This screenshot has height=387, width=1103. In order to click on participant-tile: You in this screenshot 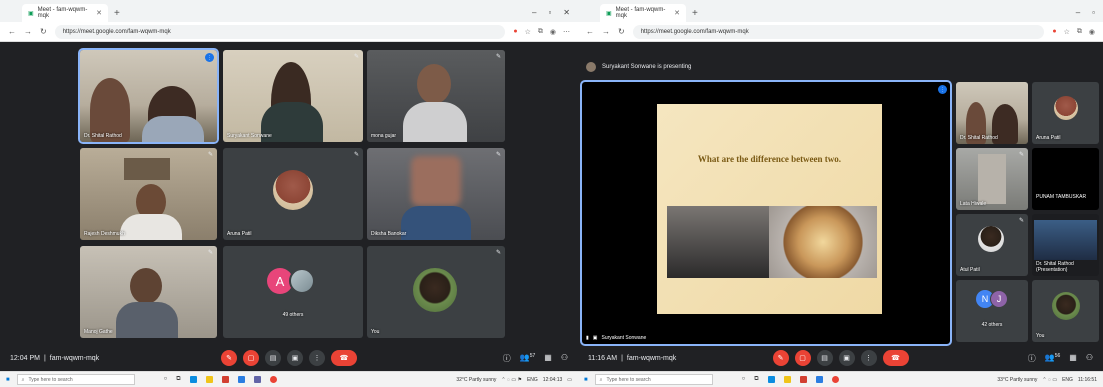, I will do `click(1065, 311)`.